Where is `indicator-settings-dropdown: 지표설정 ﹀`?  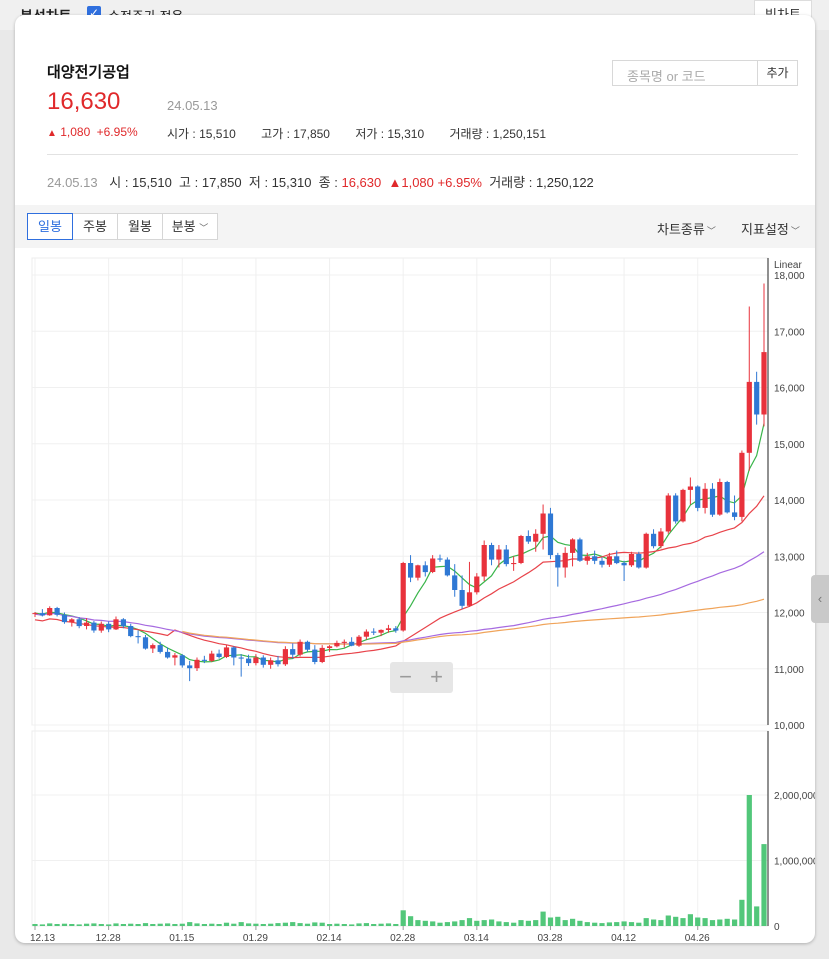 indicator-settings-dropdown: 지표설정 ﹀ is located at coordinates (770, 228).